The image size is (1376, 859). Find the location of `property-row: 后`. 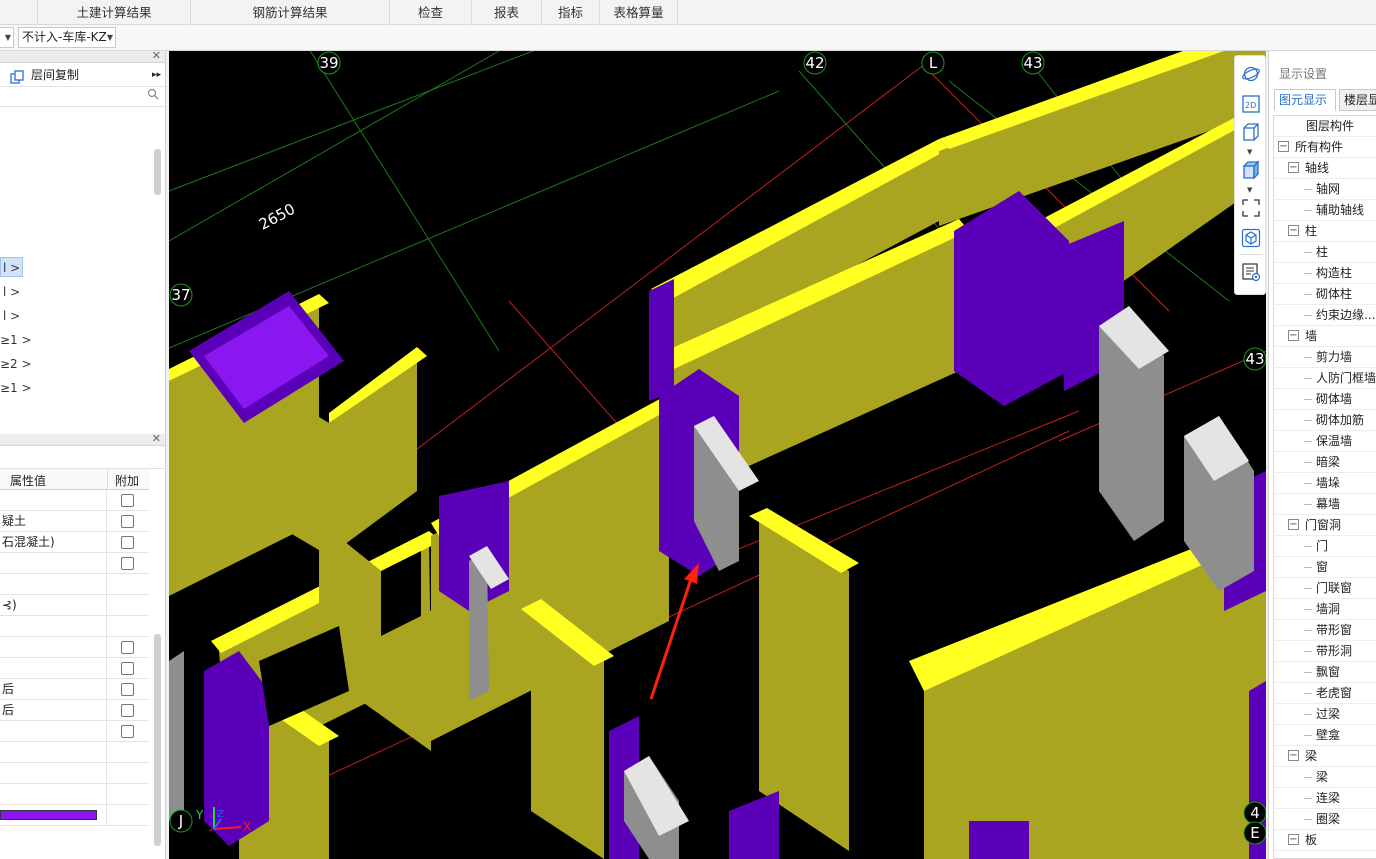

property-row: 后 is located at coordinates (74, 710).